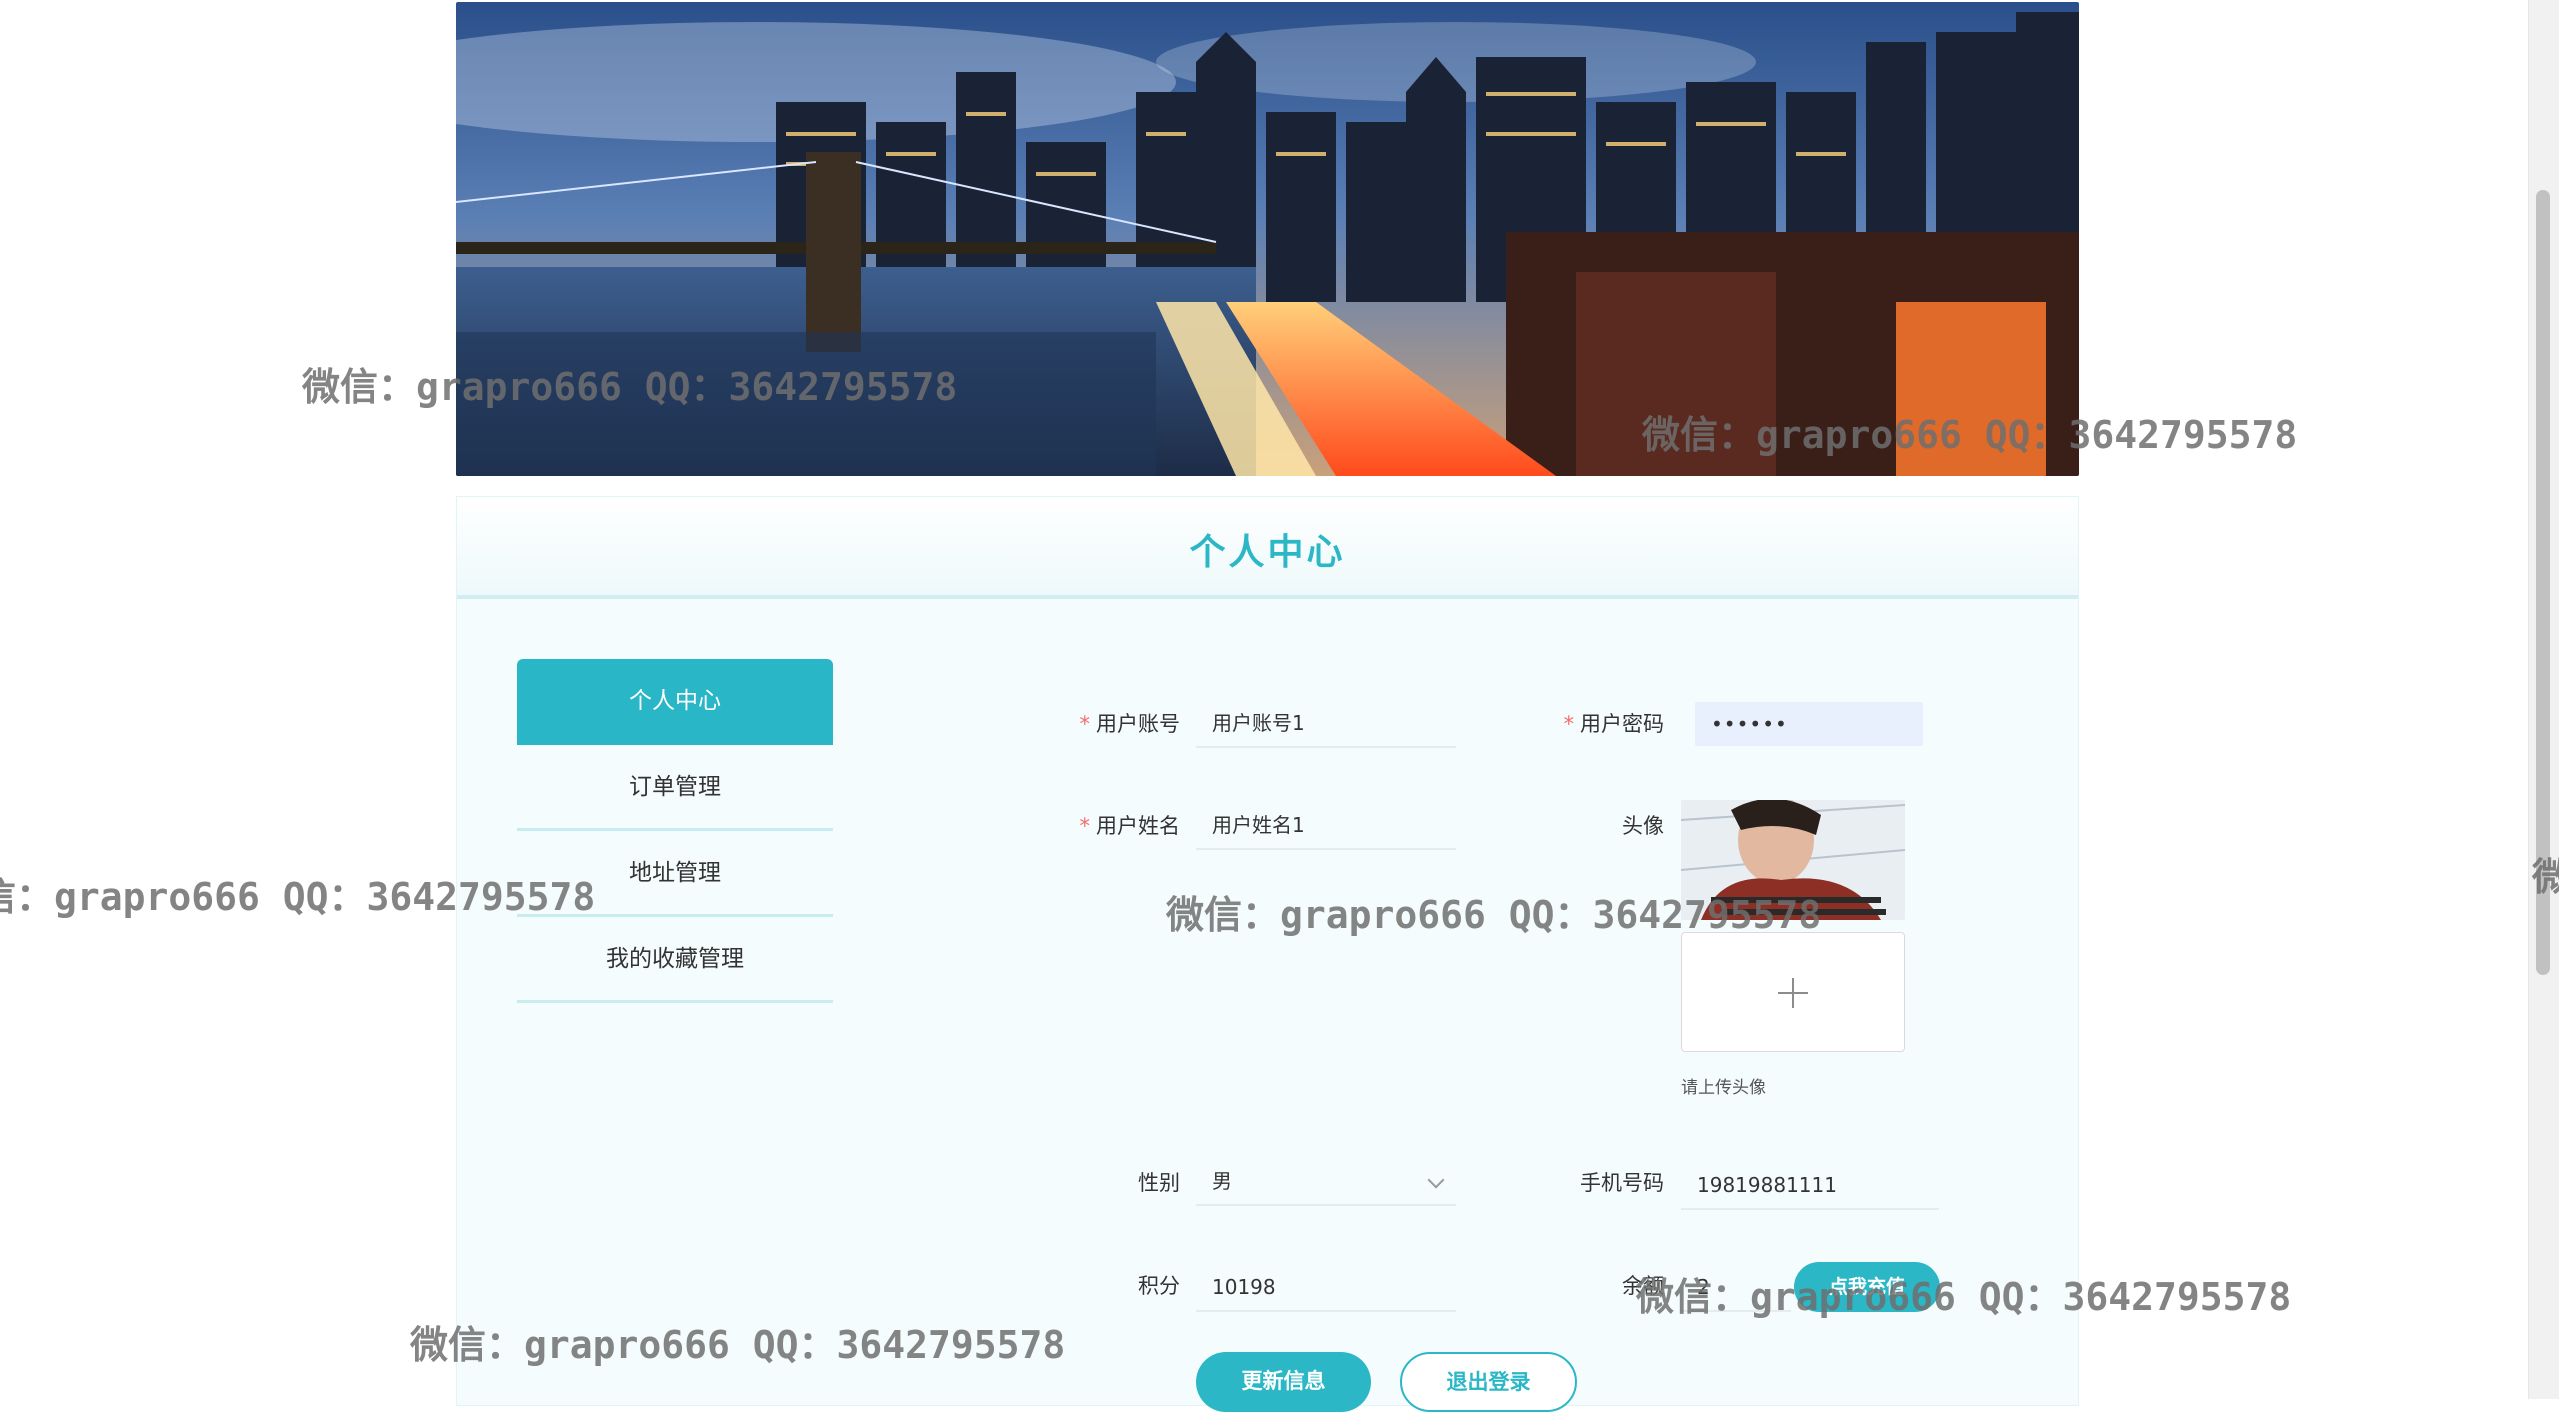 This screenshot has height=1412, width=2559. I want to click on phone-label: 手机号码, so click(1622, 1183).